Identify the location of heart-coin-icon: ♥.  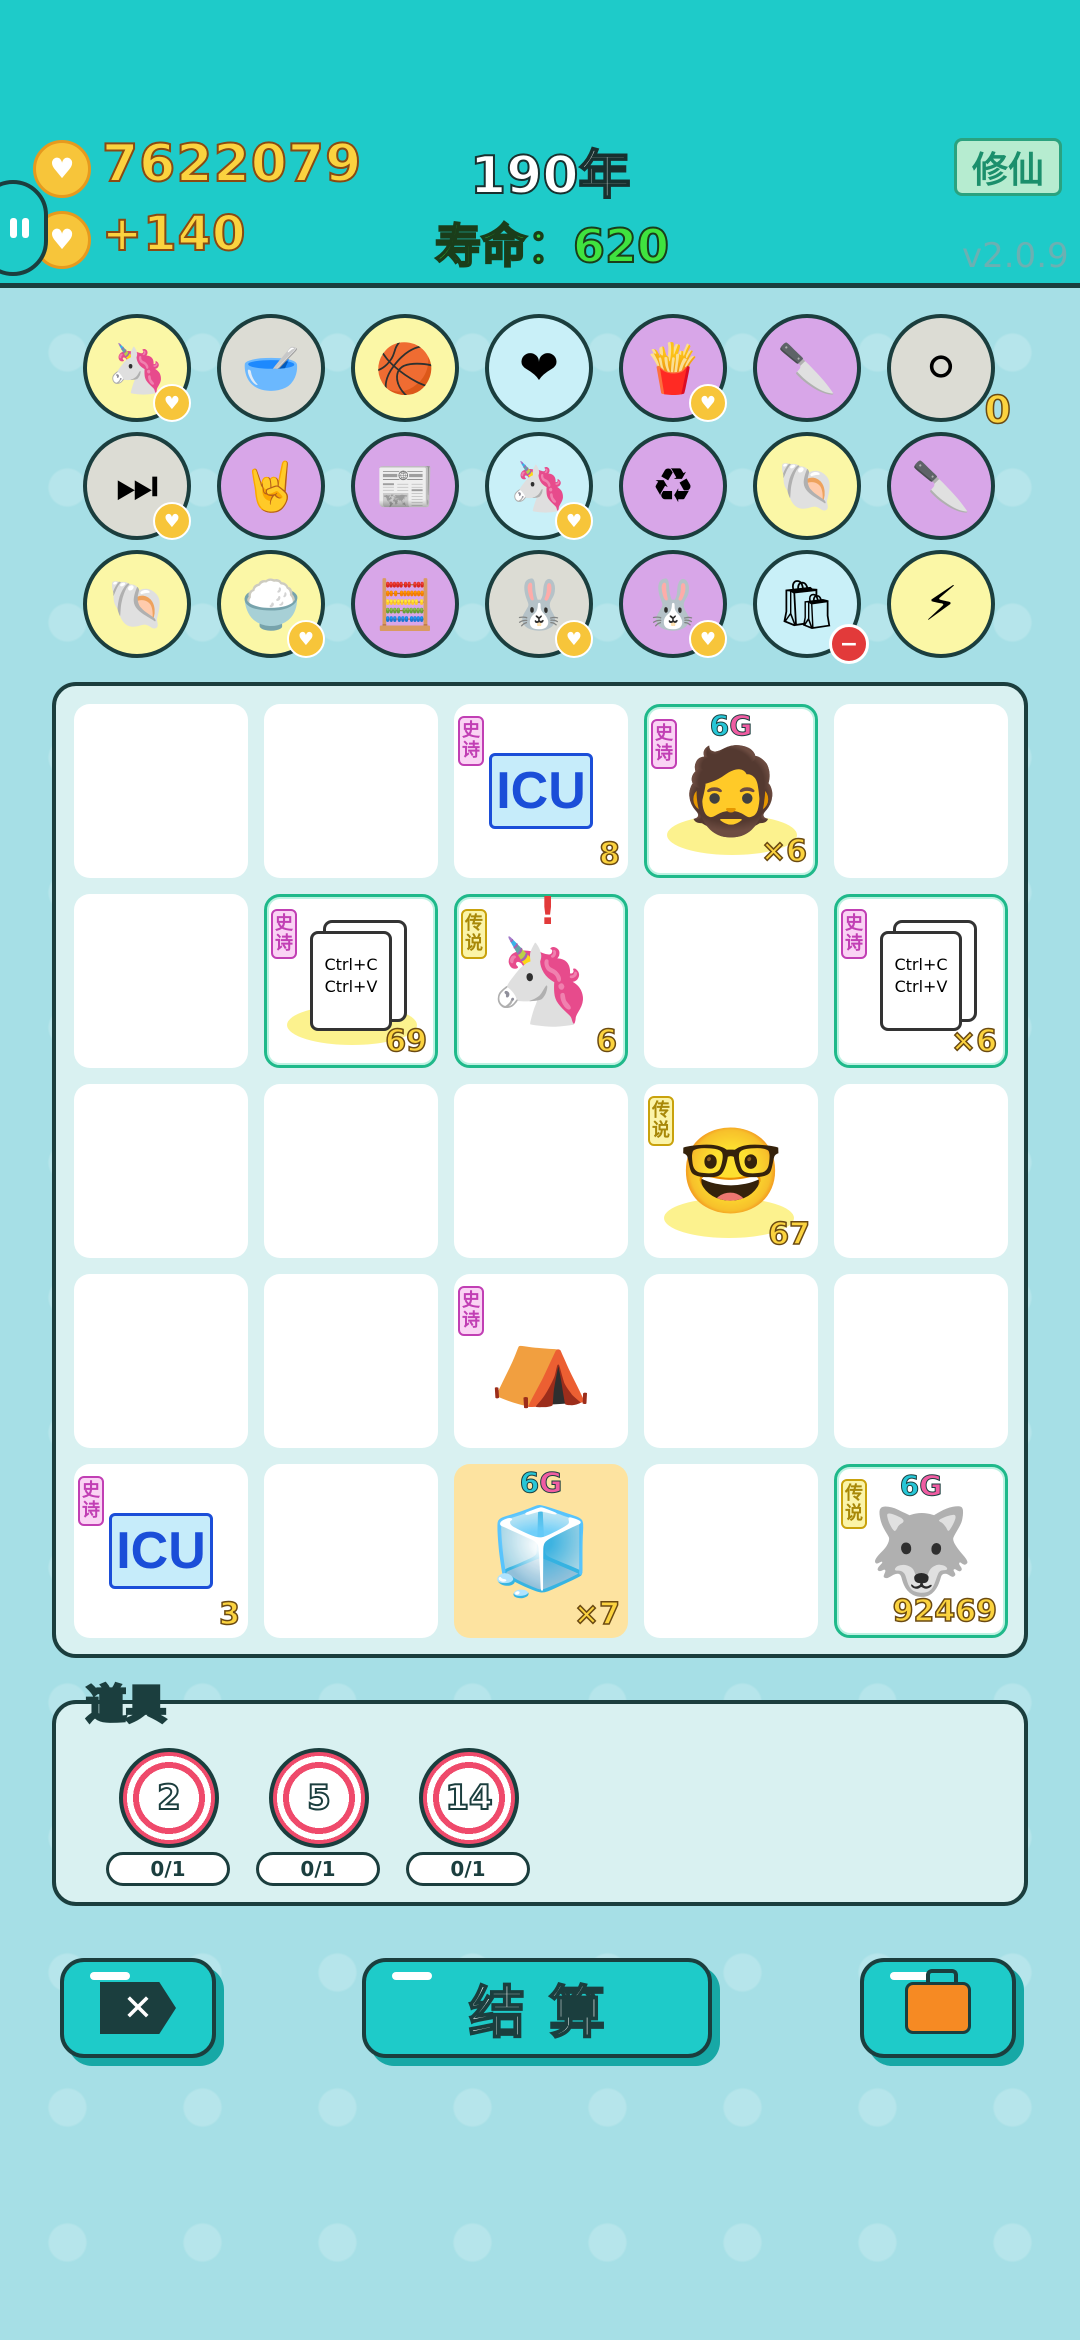
(62, 169).